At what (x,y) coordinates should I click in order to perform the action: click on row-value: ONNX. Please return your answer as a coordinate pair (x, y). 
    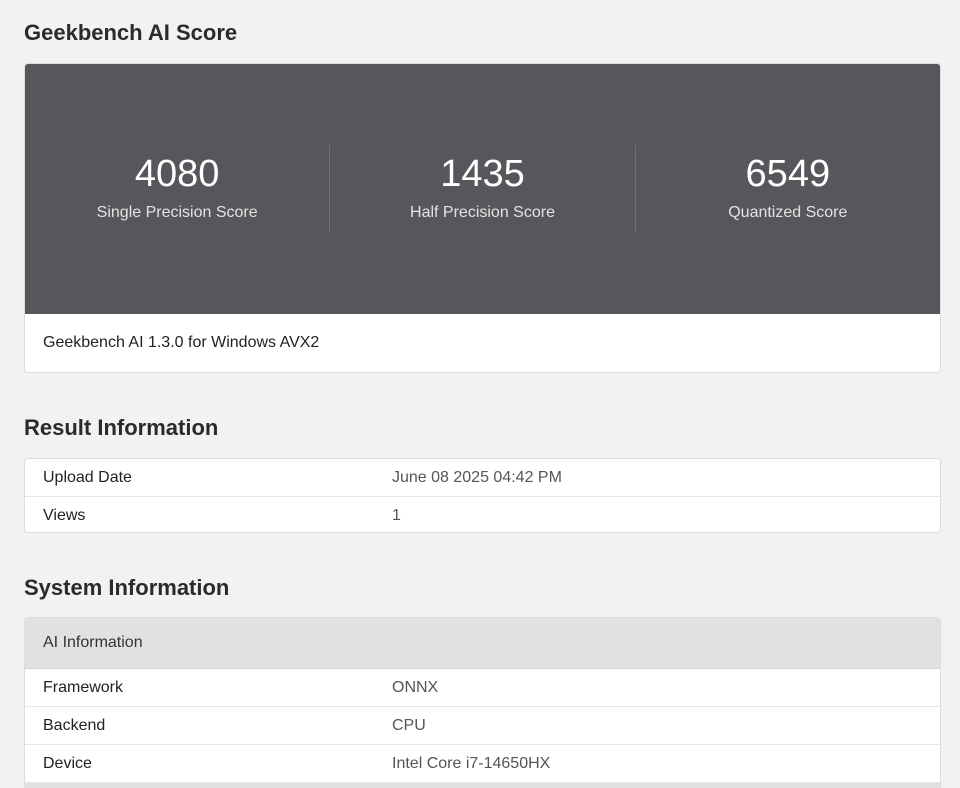
    Looking at the image, I should click on (415, 687).